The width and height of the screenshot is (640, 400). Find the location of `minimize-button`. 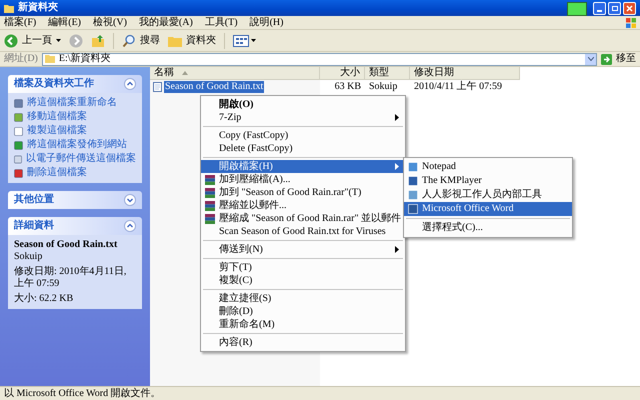

minimize-button is located at coordinates (599, 8).